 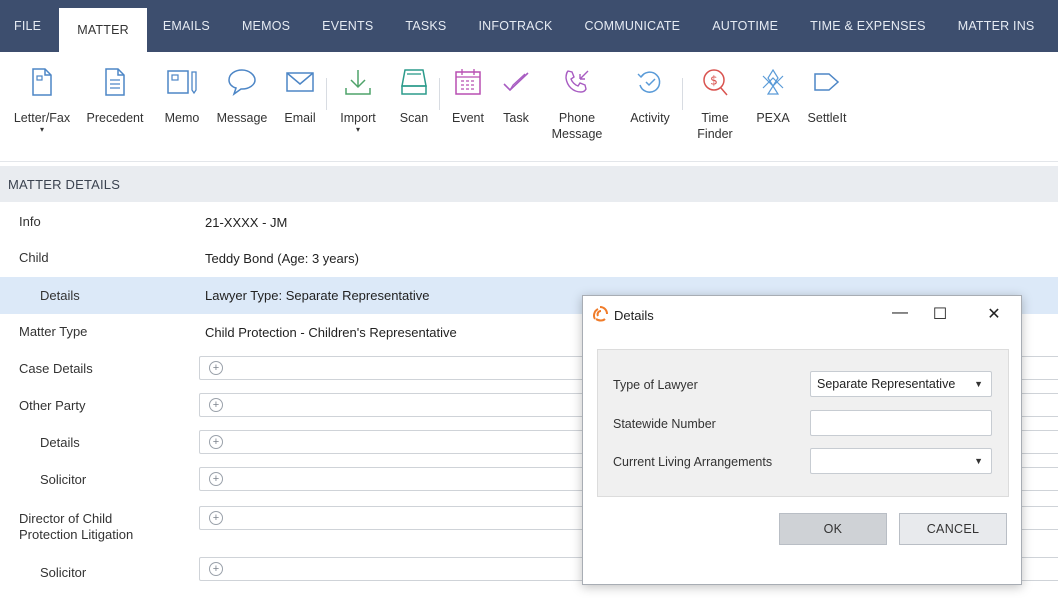 I want to click on memo-button: Memo, so click(x=182, y=105).